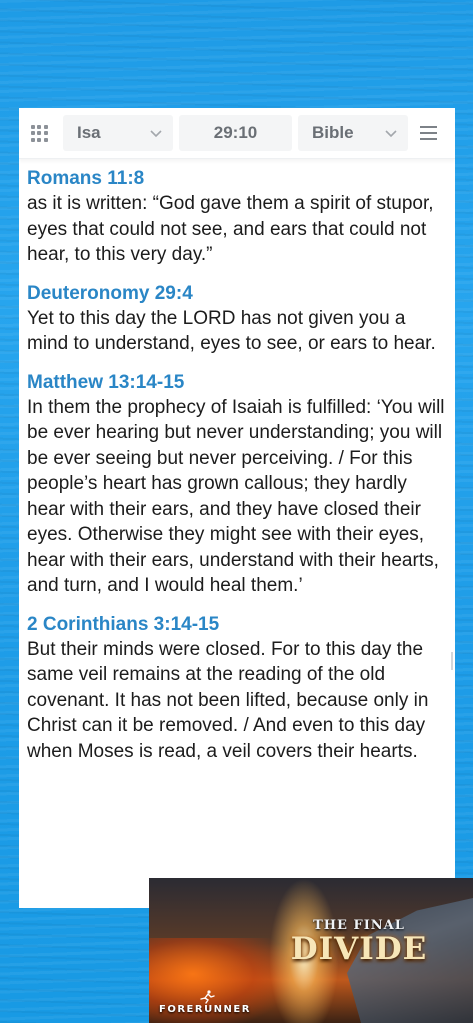 This screenshot has height=1023, width=473. What do you see at coordinates (89, 132) in the screenshot?
I see `book-select-value: Isa` at bounding box center [89, 132].